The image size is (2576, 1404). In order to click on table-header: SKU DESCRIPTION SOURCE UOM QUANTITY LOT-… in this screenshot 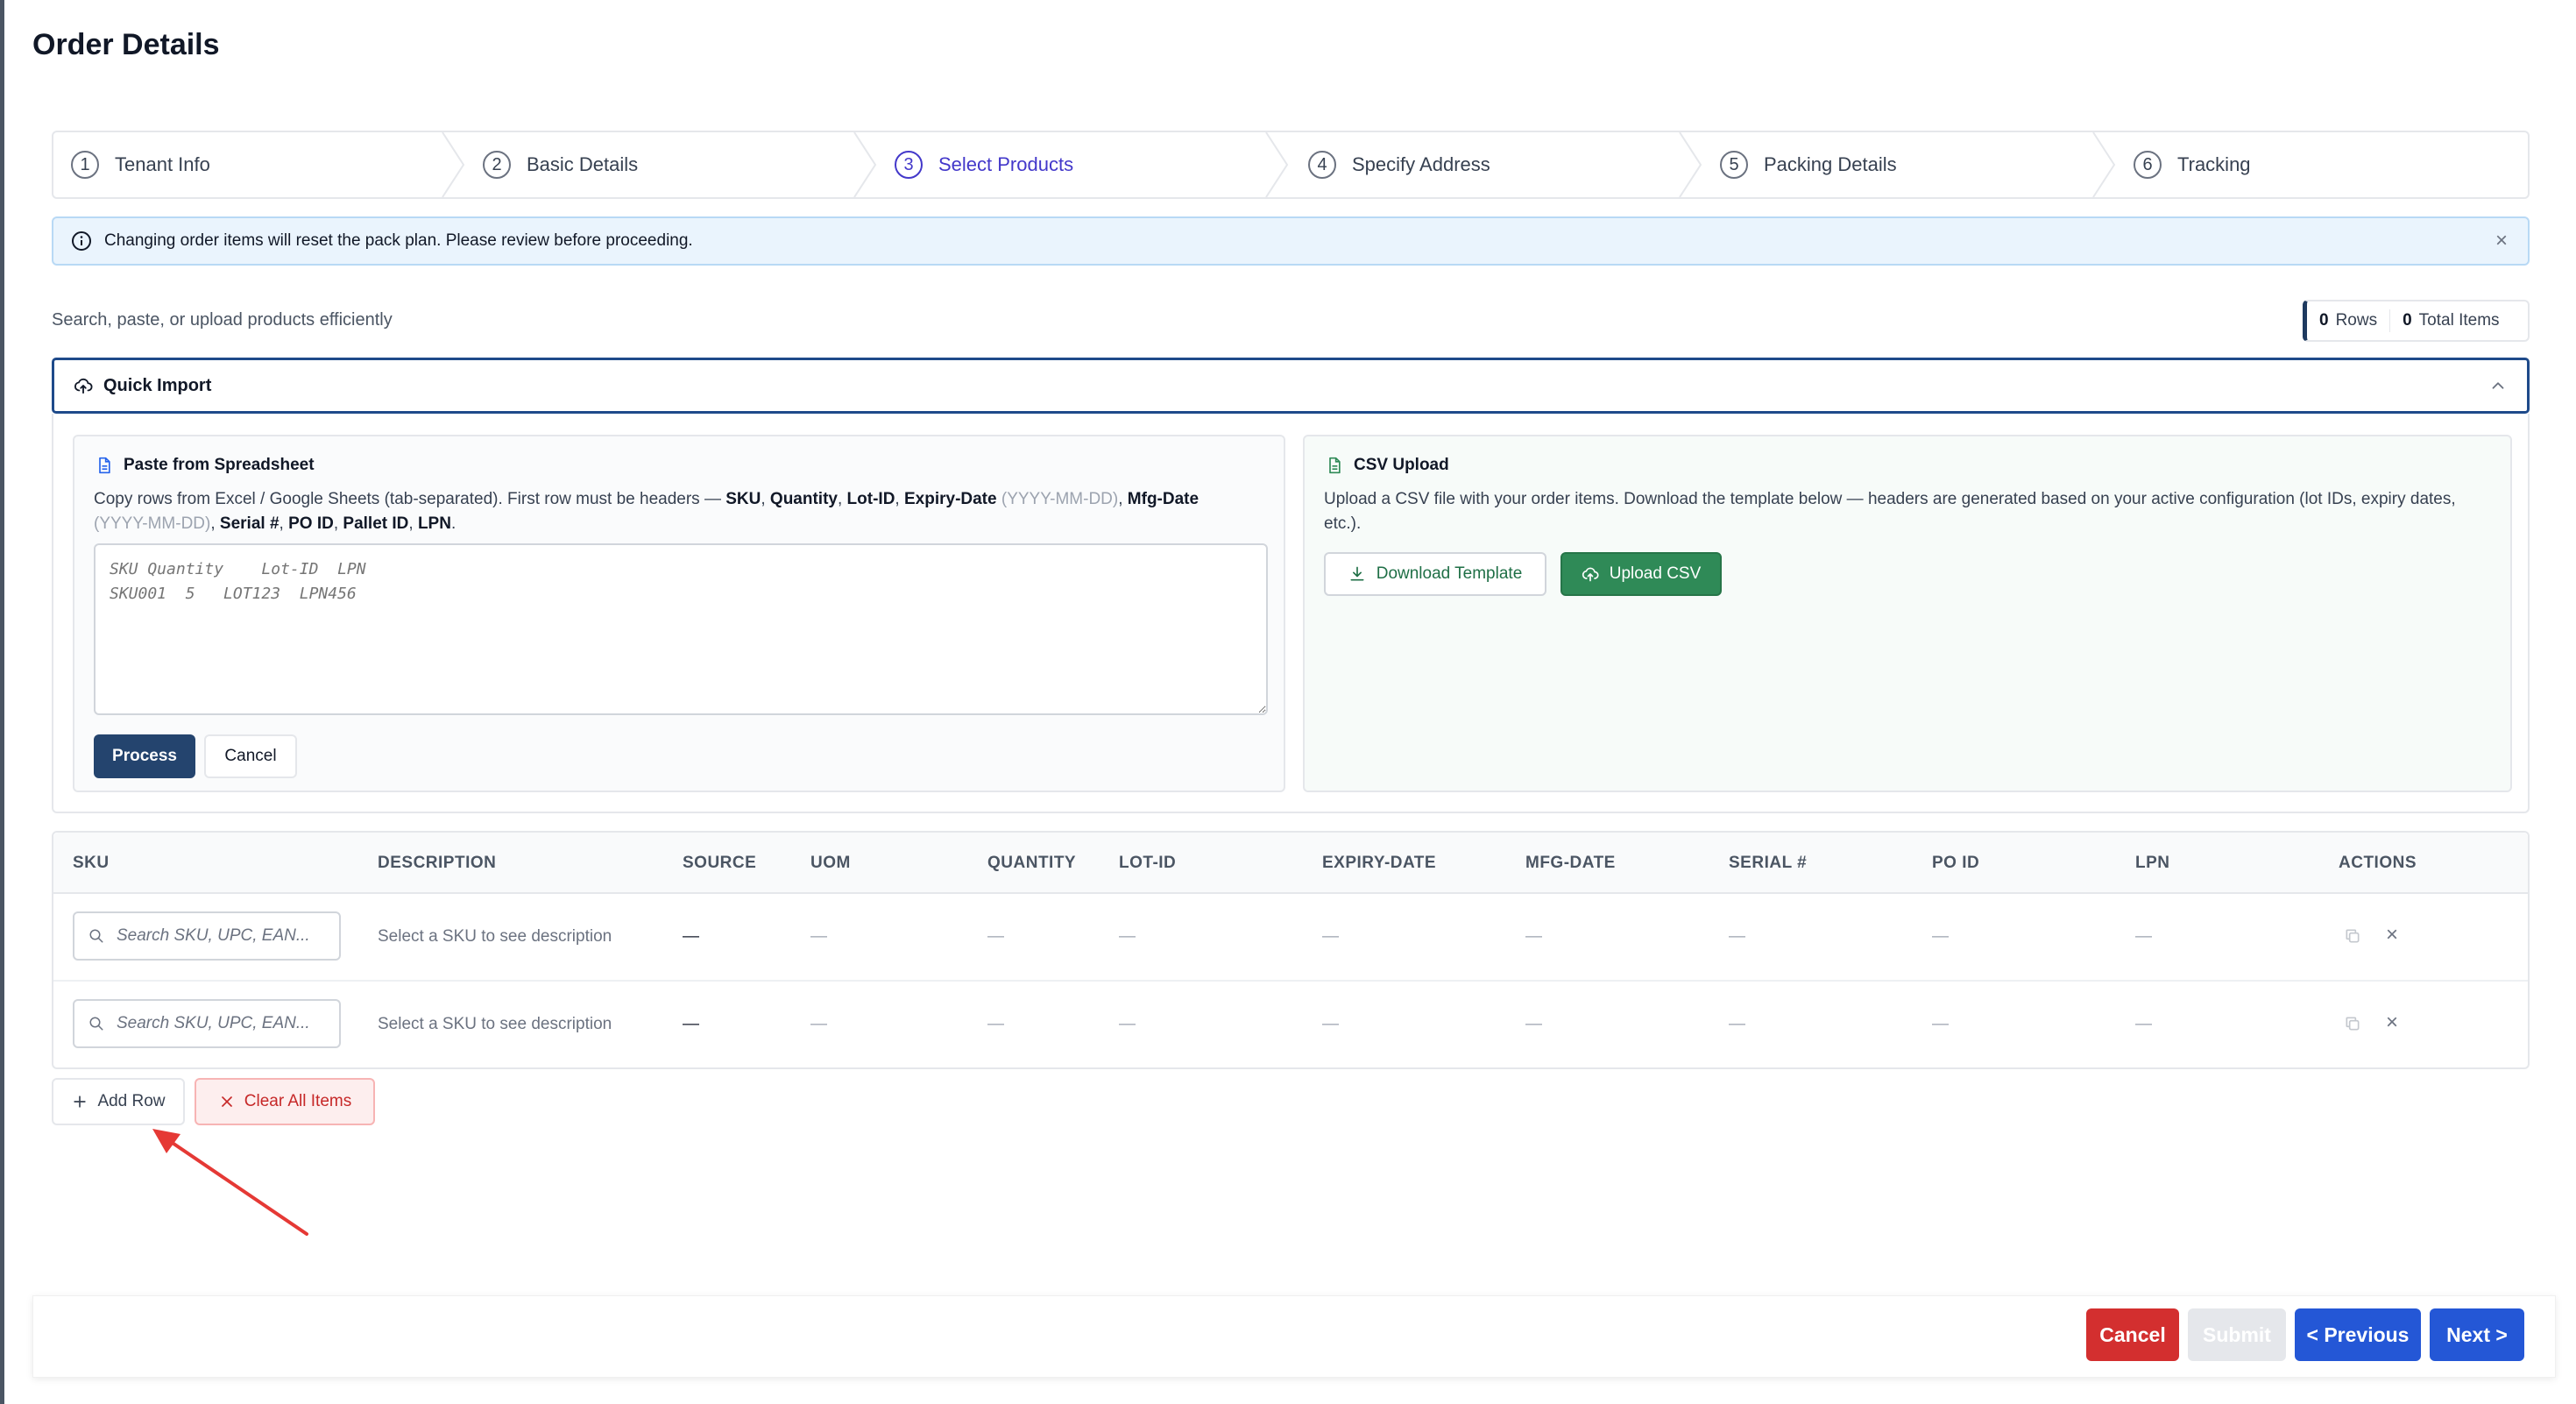, I will do `click(1290, 863)`.